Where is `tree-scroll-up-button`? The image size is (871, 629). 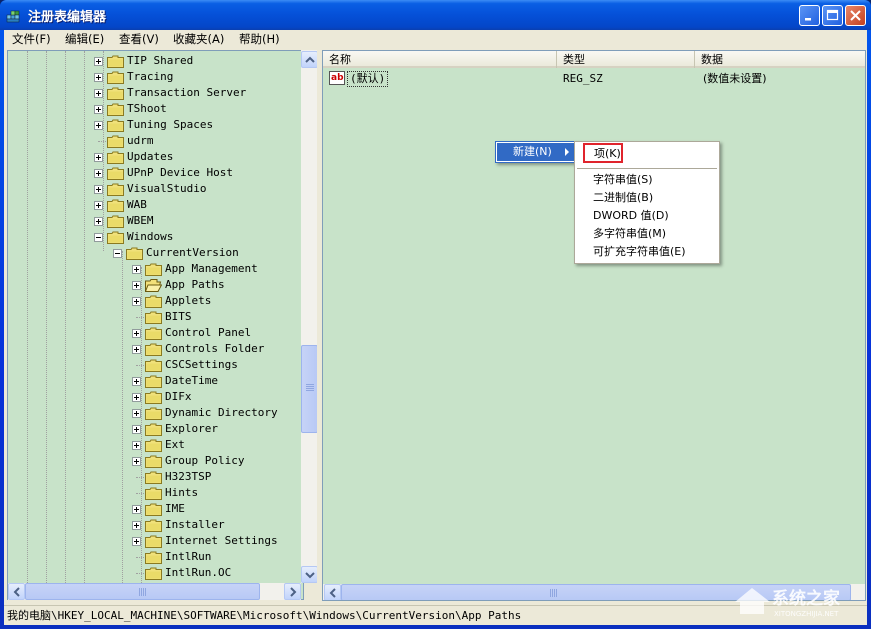
tree-scroll-up-button is located at coordinates (309, 59).